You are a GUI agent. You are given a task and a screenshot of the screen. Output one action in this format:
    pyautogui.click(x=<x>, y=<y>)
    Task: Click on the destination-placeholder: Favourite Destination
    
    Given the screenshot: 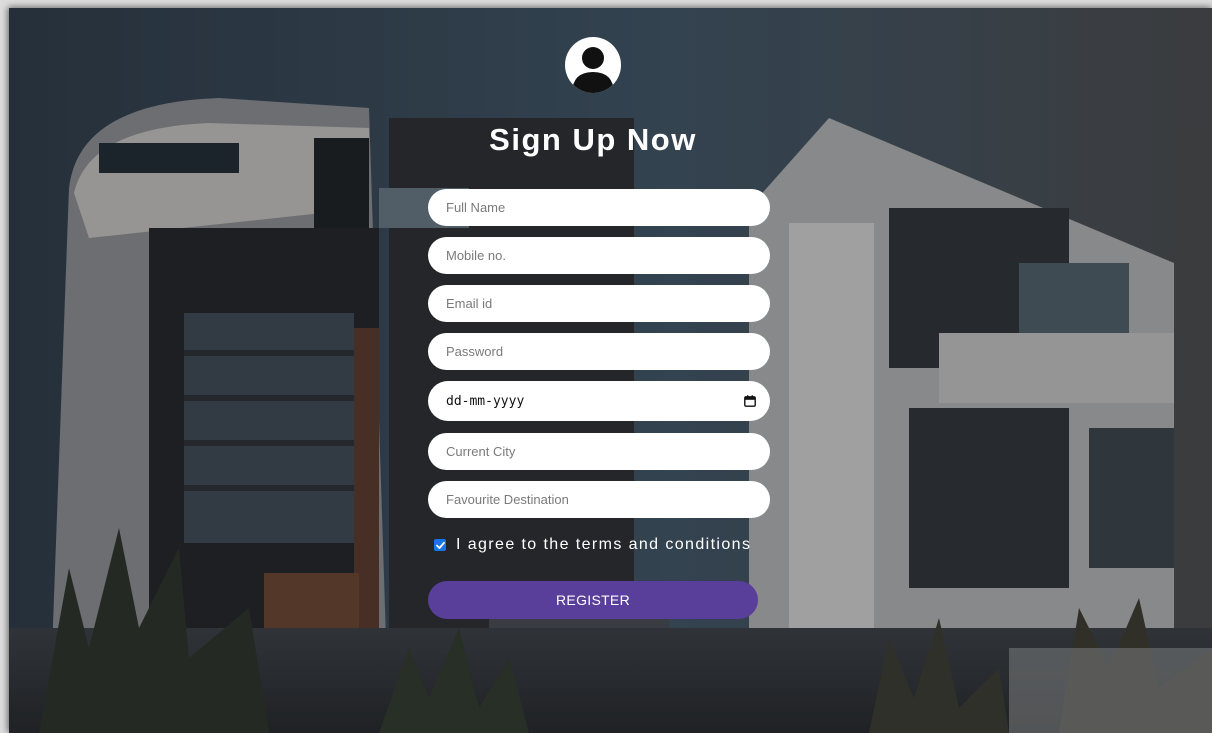 What is the action you would take?
    pyautogui.click(x=507, y=499)
    